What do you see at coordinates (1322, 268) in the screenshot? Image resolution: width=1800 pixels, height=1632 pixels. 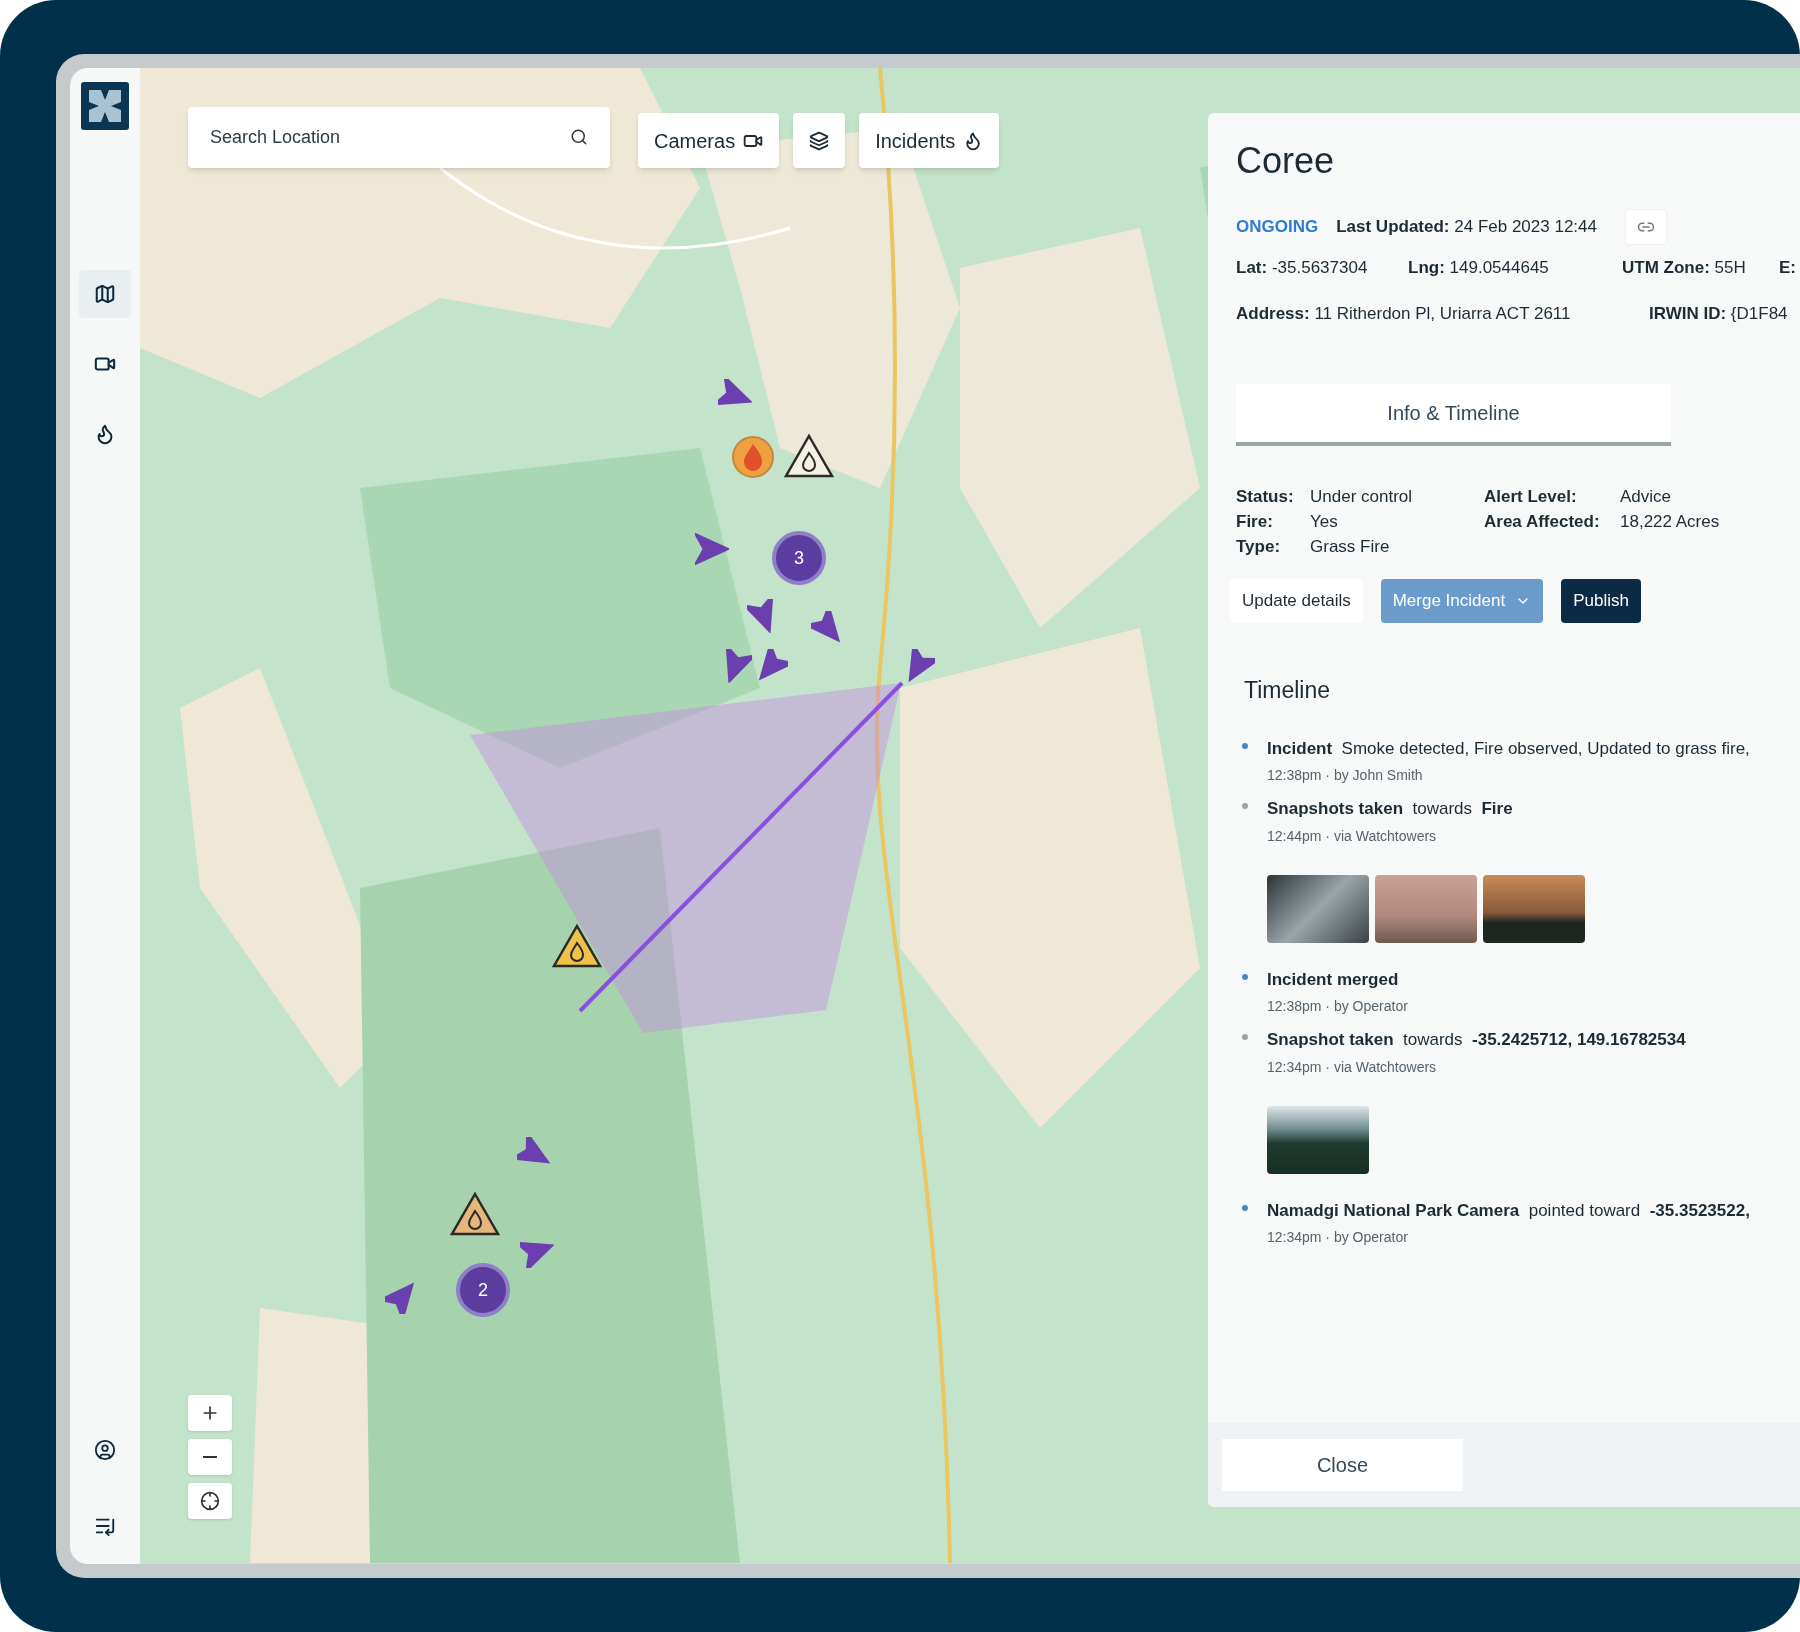 I see `info-field: Lat: -35.5637304` at bounding box center [1322, 268].